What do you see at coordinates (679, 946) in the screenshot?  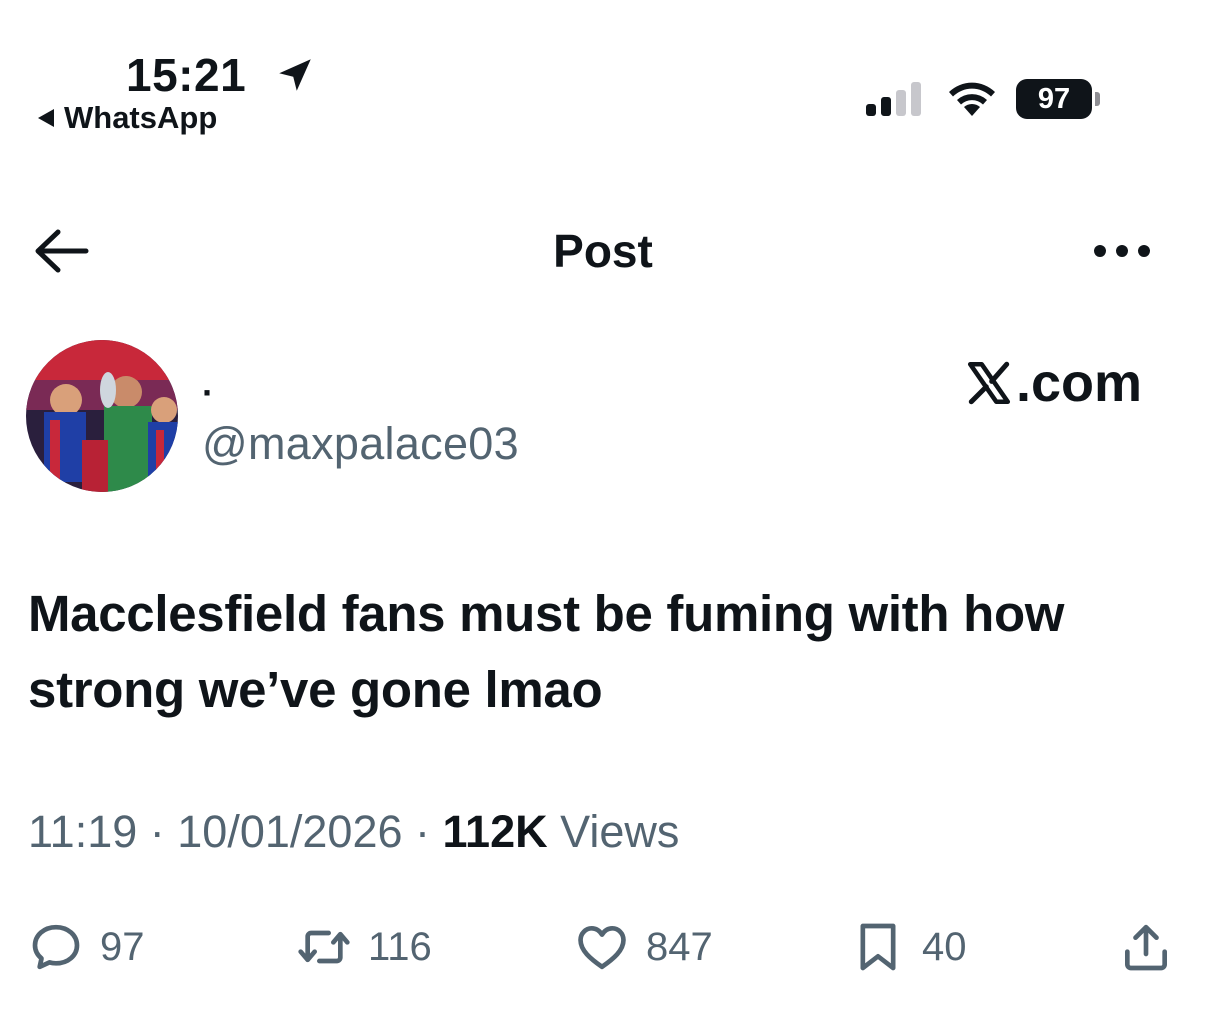 I see `like-count: 847` at bounding box center [679, 946].